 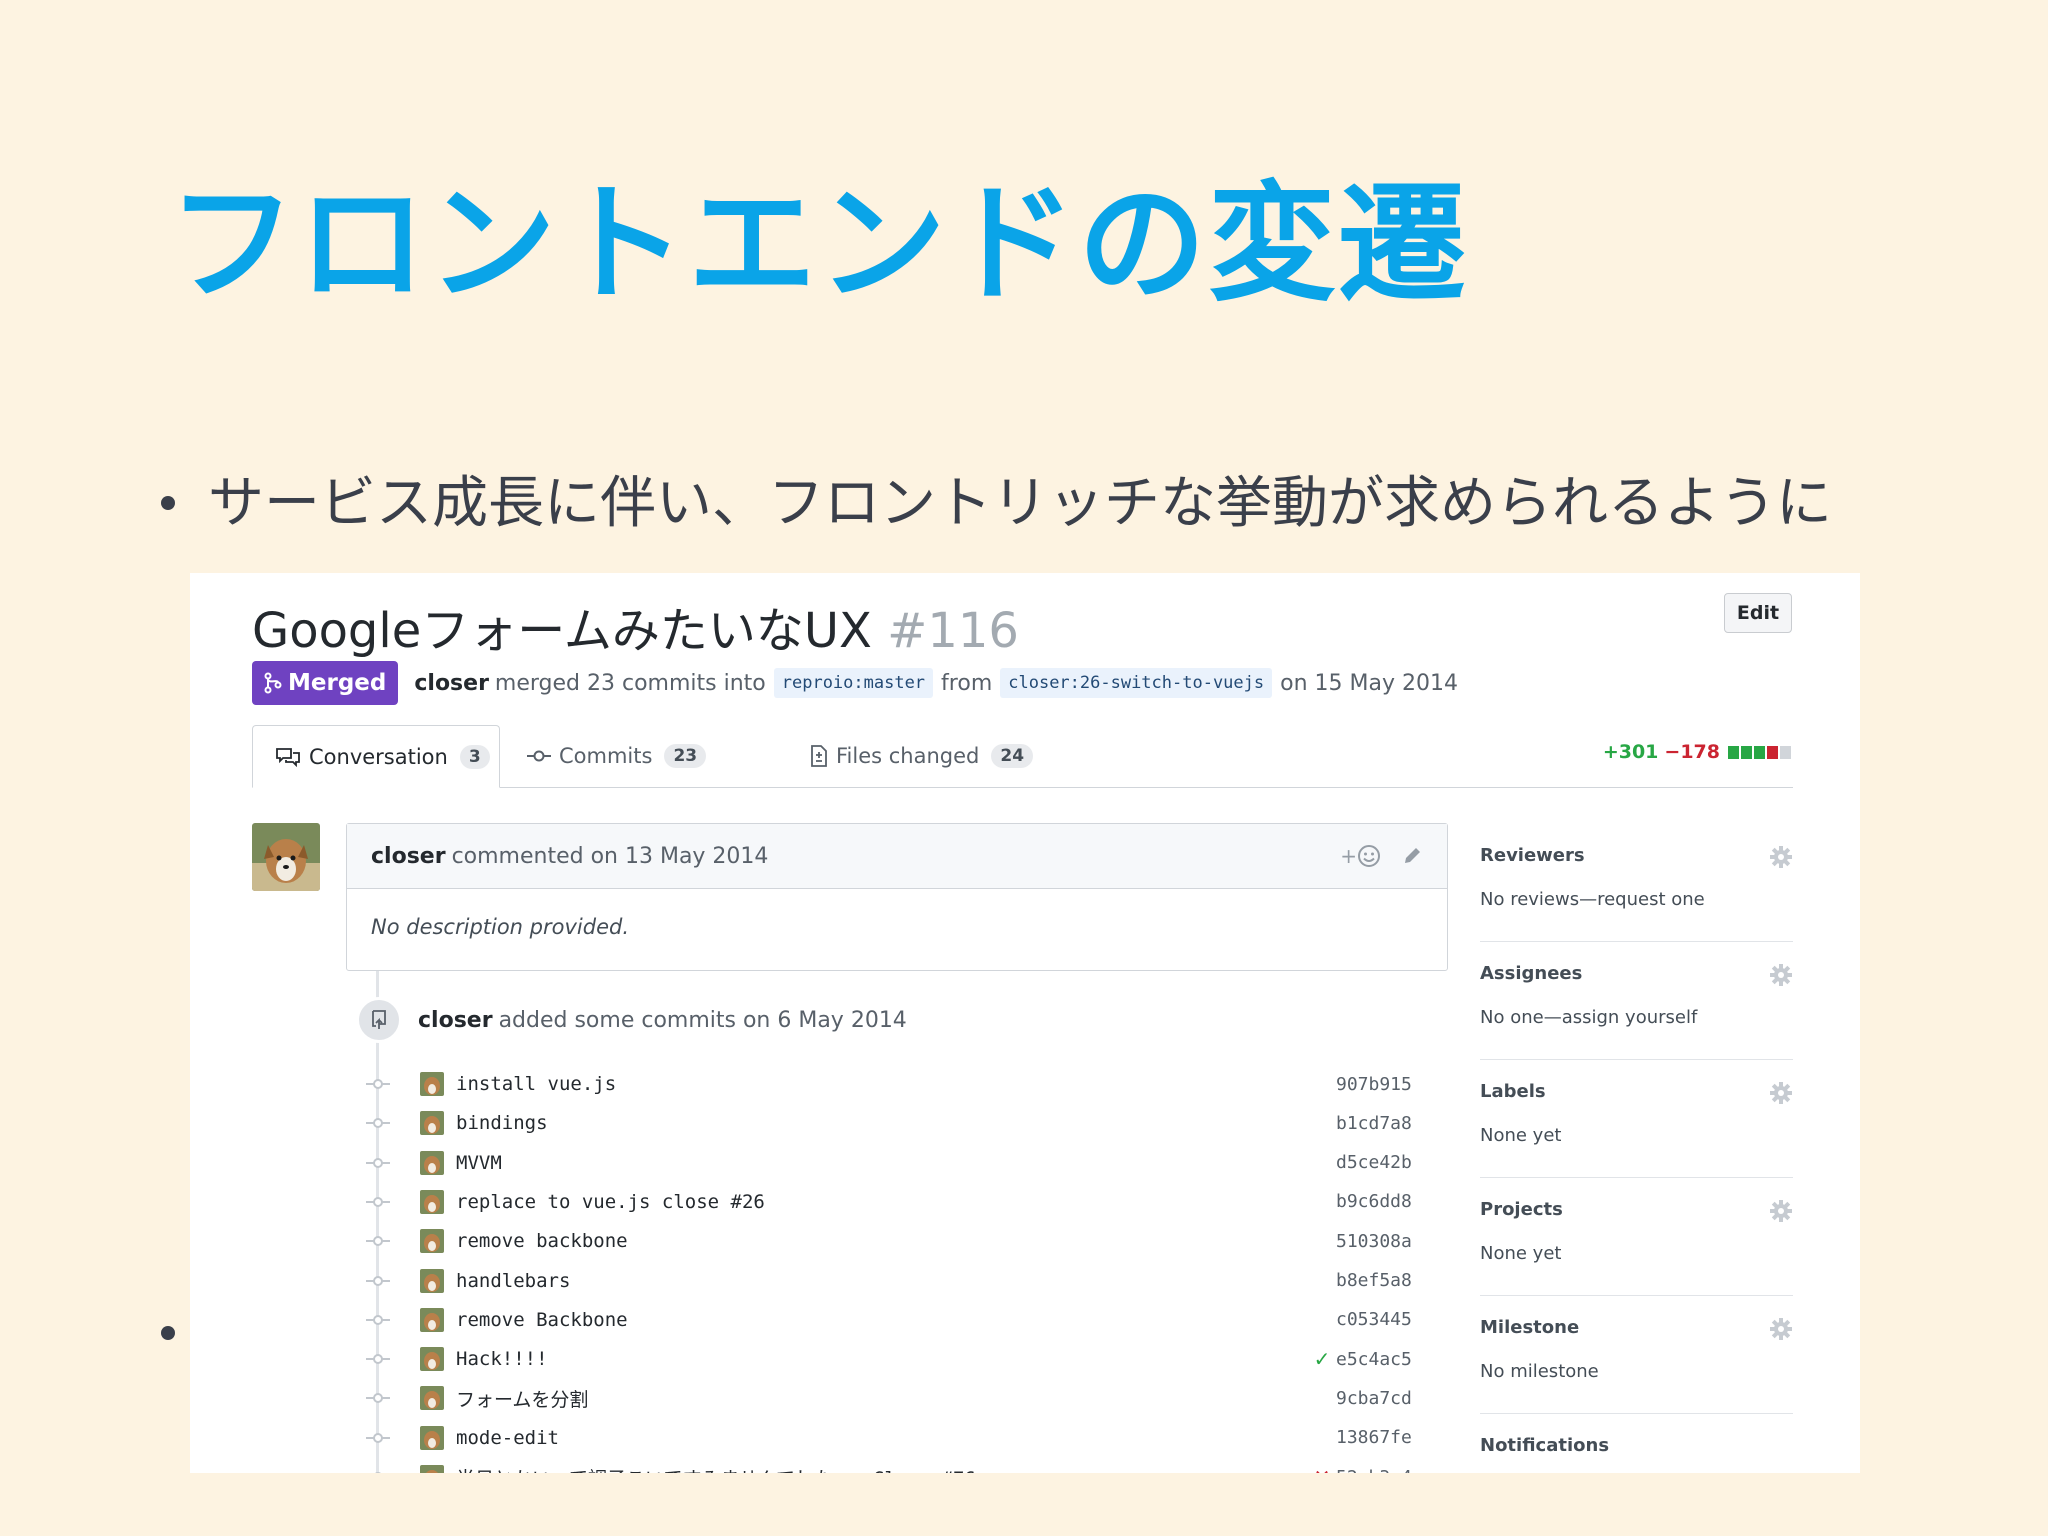 What do you see at coordinates (1412, 856) in the screenshot?
I see `pencil-icon` at bounding box center [1412, 856].